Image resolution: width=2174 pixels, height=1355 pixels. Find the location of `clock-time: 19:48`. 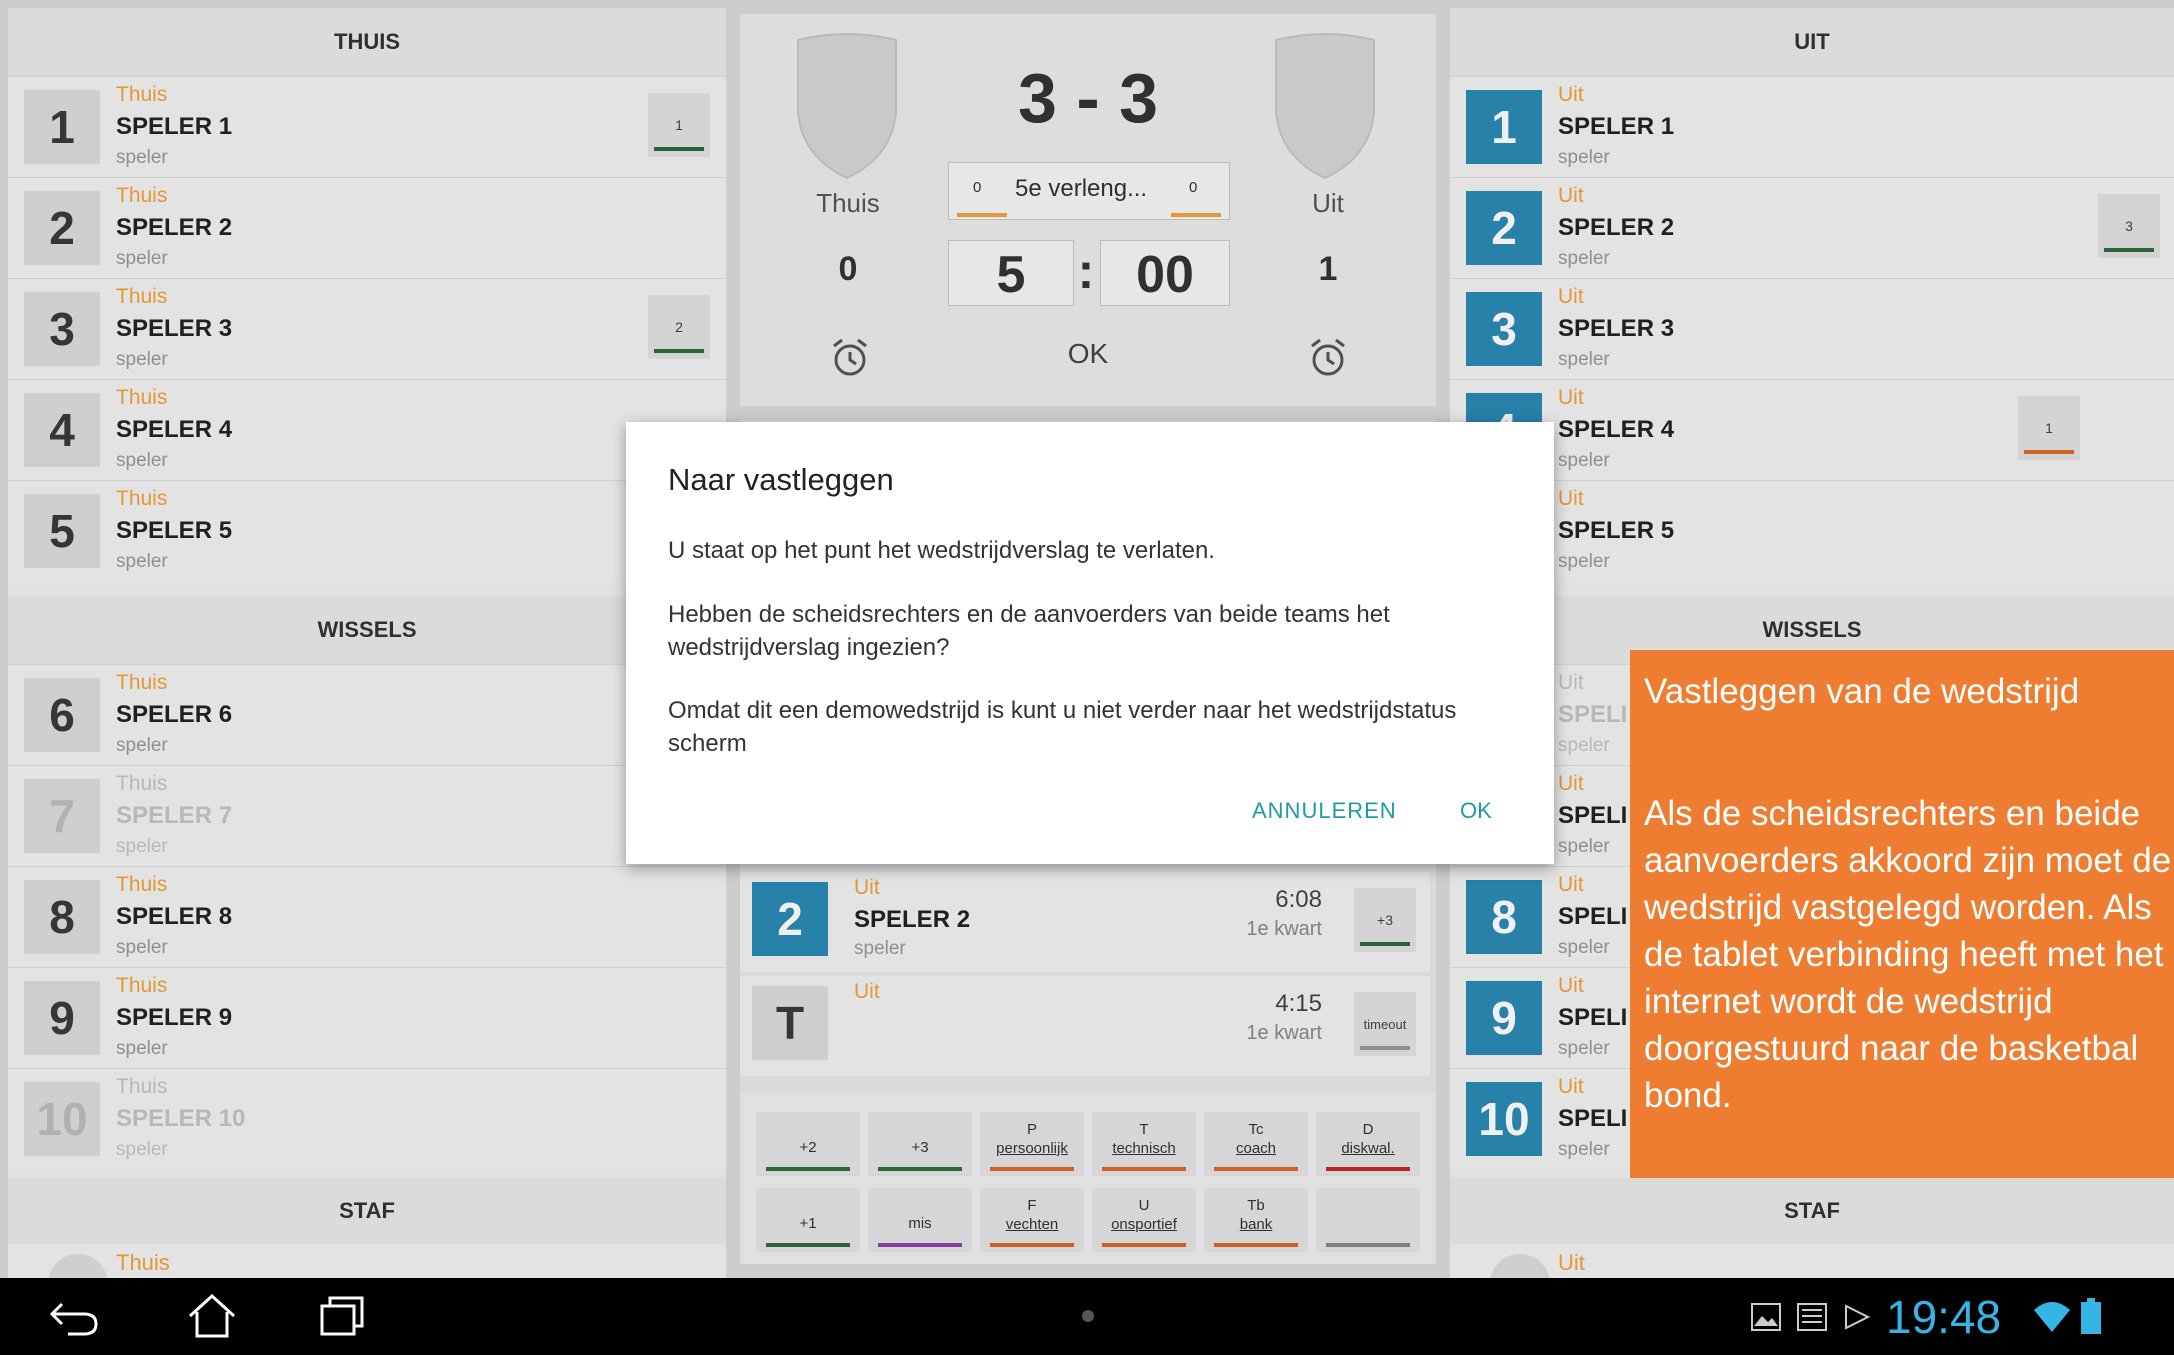

clock-time: 19:48 is located at coordinates (1944, 1317).